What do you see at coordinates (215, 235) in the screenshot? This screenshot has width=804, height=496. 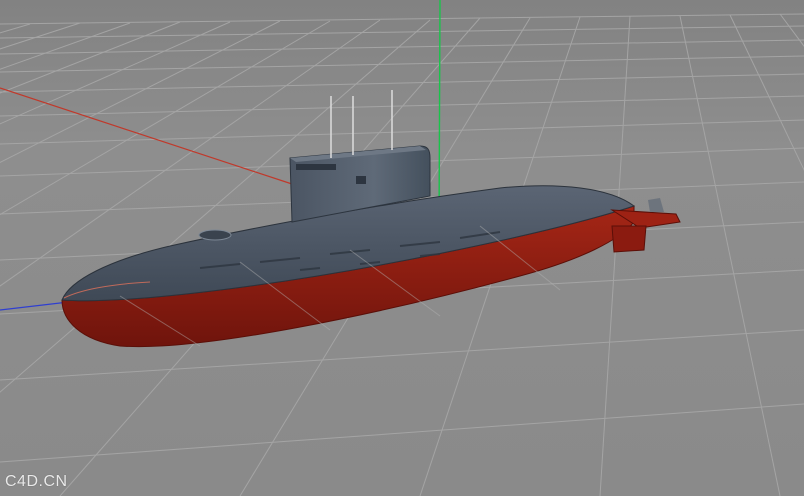 I see `deck-hatch` at bounding box center [215, 235].